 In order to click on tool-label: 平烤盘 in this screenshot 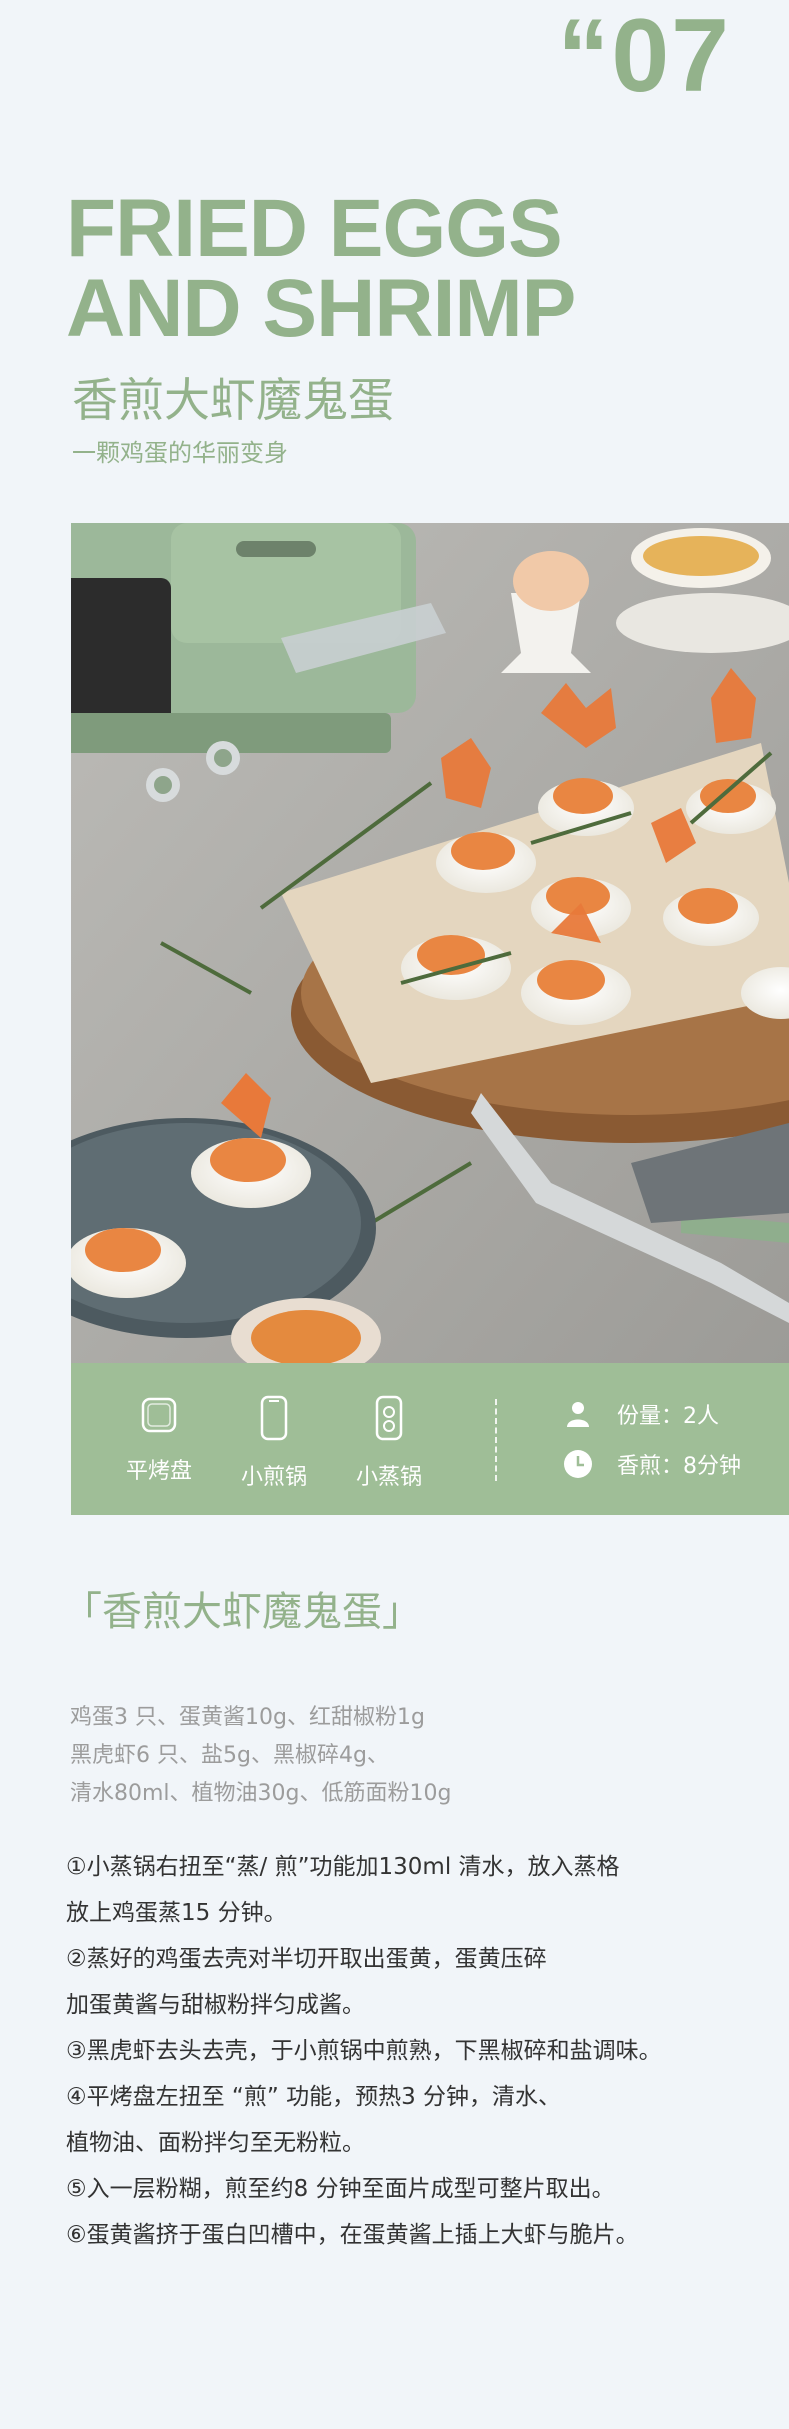, I will do `click(158, 1471)`.